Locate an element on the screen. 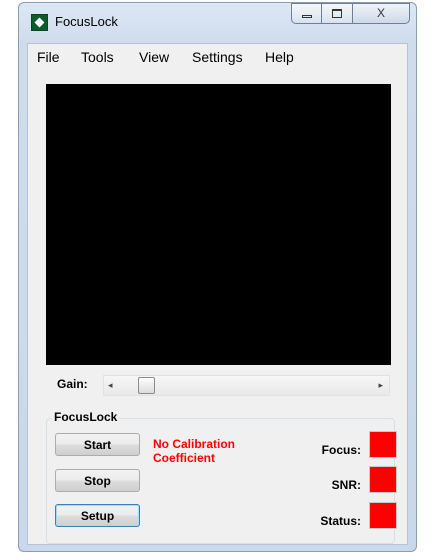  group-title: FocusLock is located at coordinates (86, 417).